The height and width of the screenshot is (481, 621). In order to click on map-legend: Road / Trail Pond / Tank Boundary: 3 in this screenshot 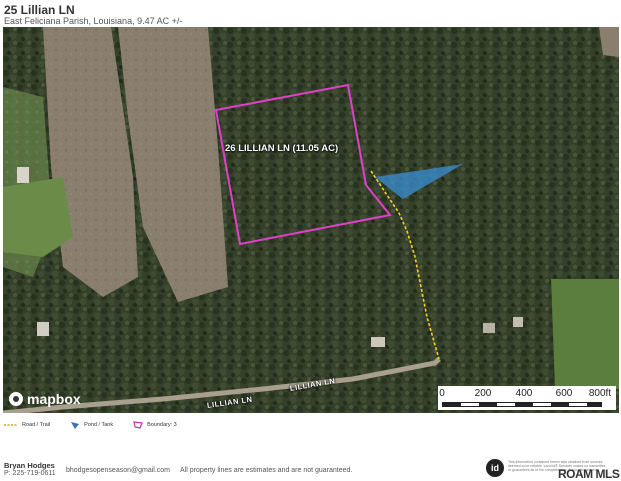, I will do `click(100, 425)`.